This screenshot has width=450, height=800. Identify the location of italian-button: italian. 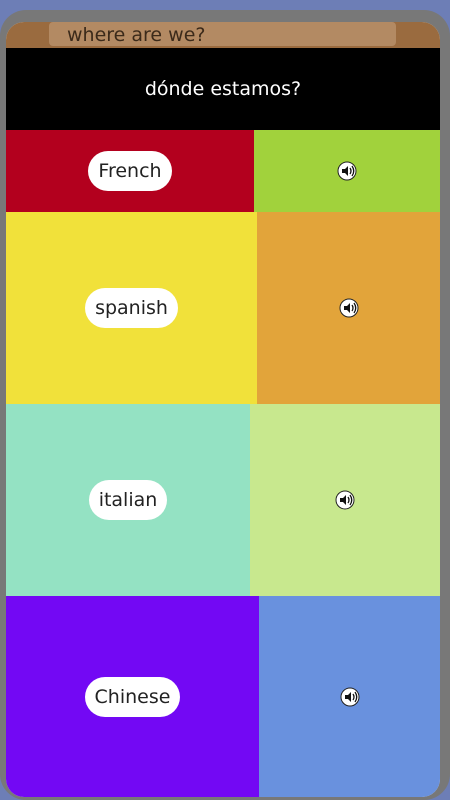
(128, 500).